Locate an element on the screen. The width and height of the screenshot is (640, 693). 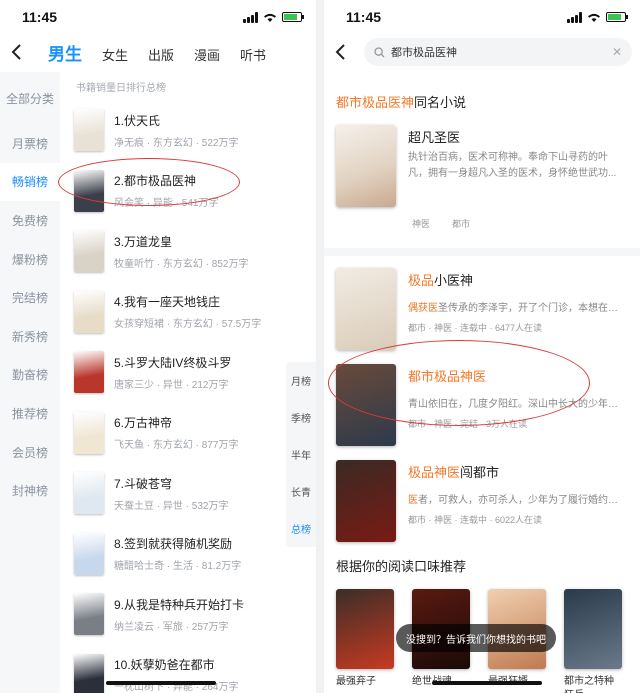
clear-icon: ✕ is located at coordinates (617, 52).